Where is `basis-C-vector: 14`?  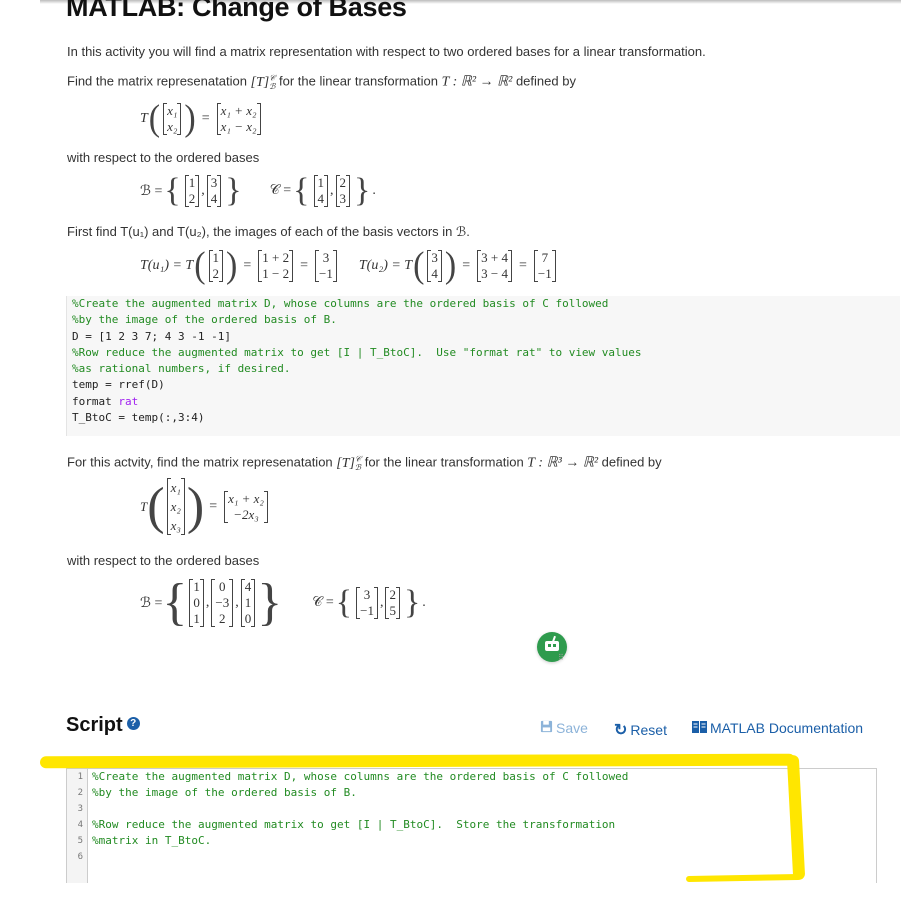 basis-C-vector: 14 is located at coordinates (320, 191).